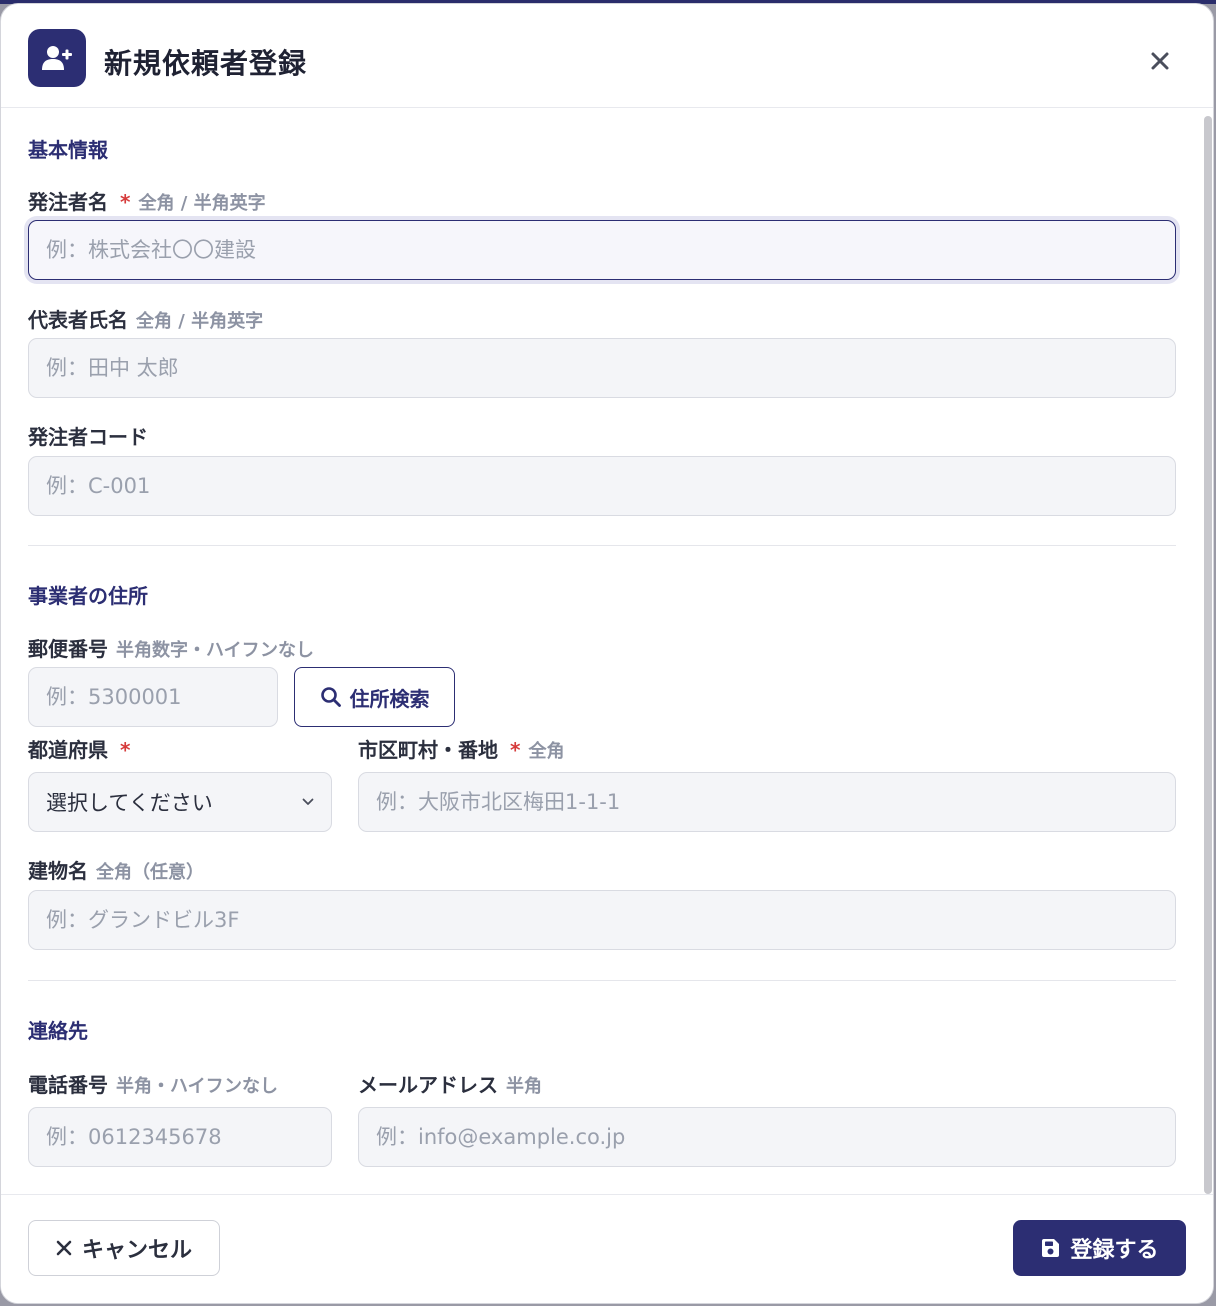 This screenshot has width=1216, height=1306. What do you see at coordinates (524, 1086) in the screenshot?
I see `field-hint: 半角` at bounding box center [524, 1086].